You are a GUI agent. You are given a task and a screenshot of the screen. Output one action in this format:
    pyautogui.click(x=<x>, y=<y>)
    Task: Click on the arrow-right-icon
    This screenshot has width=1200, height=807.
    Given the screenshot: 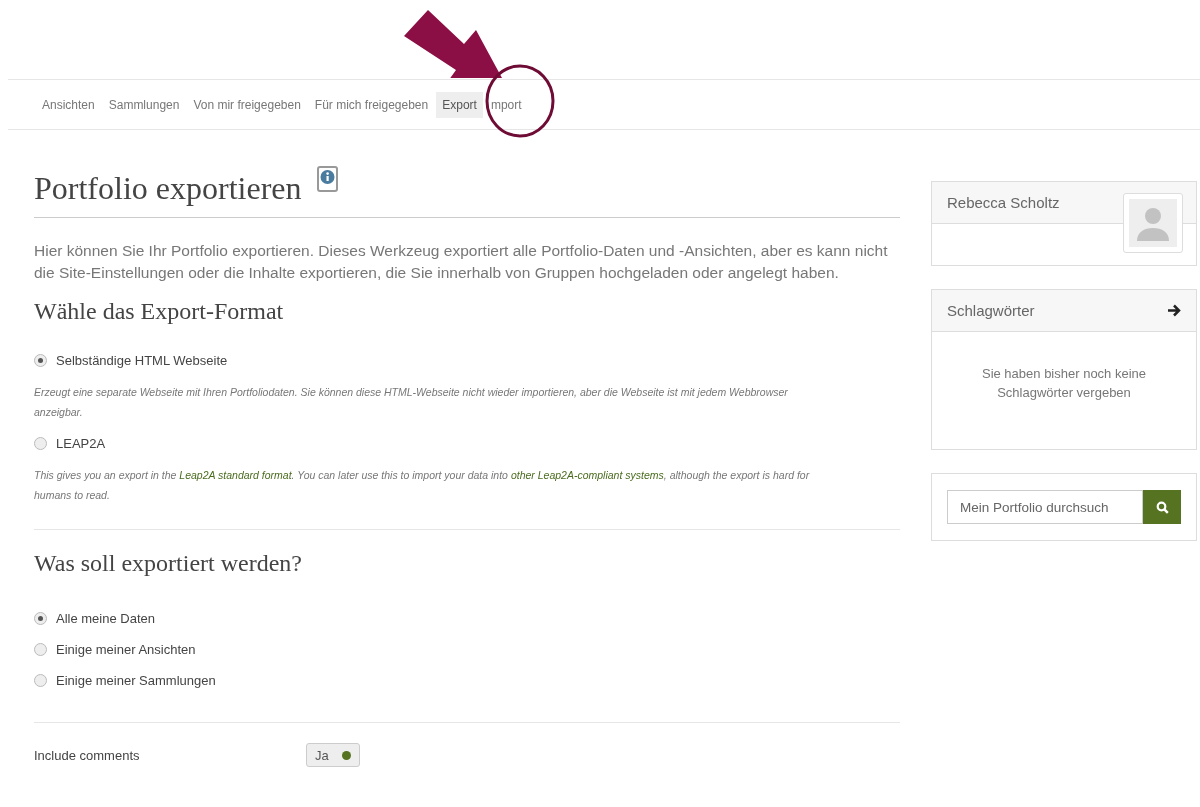 What is the action you would take?
    pyautogui.click(x=1174, y=310)
    